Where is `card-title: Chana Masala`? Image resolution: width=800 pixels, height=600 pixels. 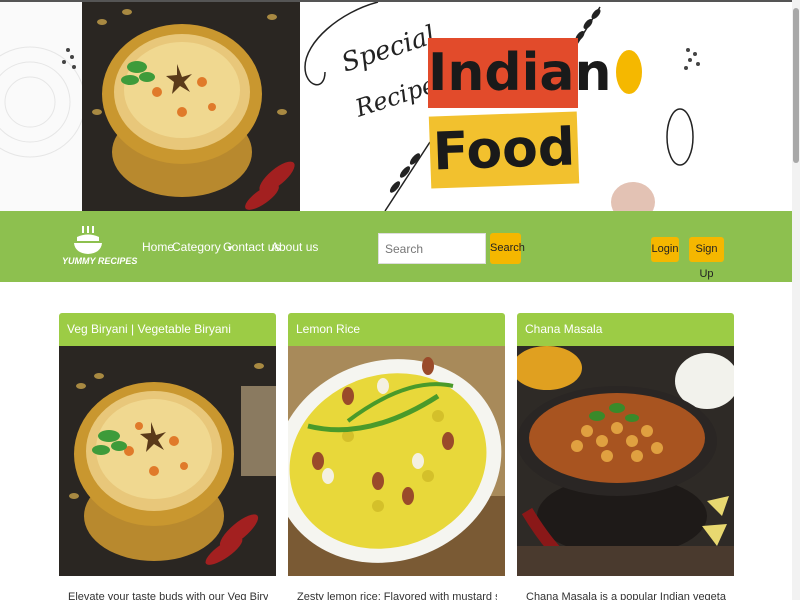 card-title: Chana Masala is located at coordinates (625, 329).